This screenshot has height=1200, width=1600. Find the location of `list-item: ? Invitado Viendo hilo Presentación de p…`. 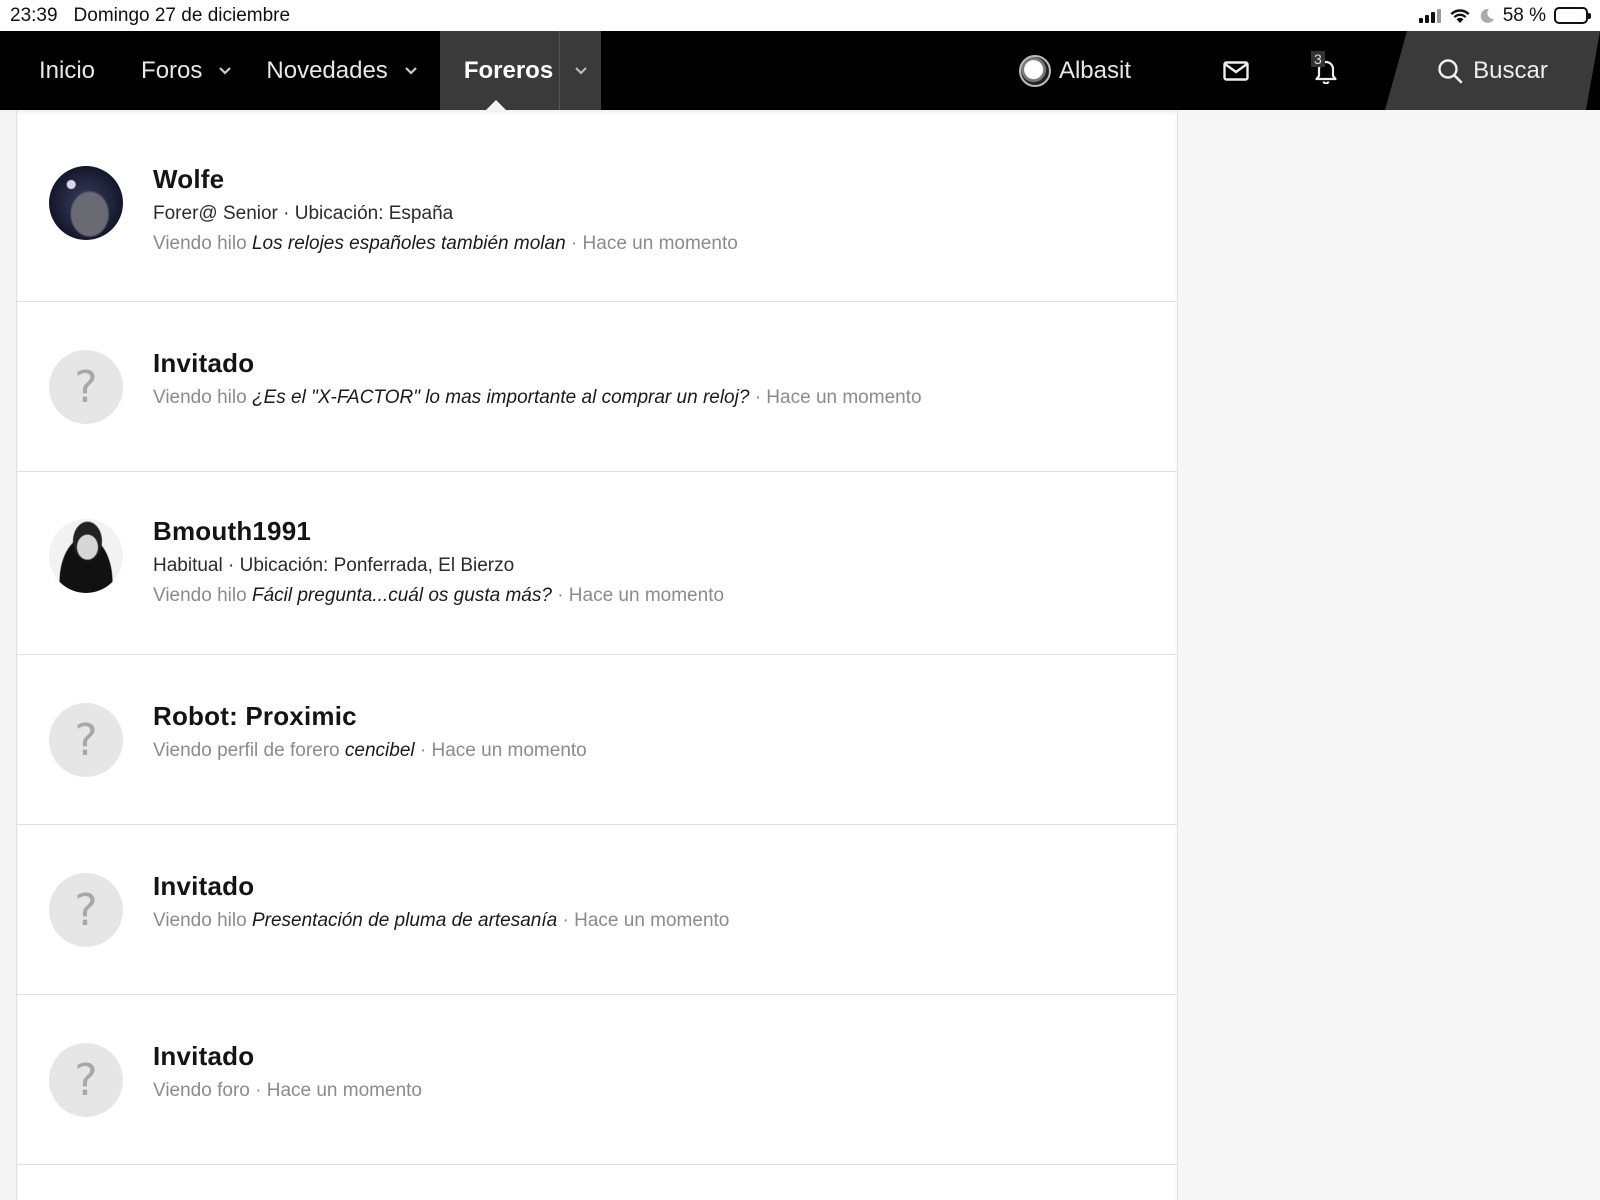

list-item: ? Invitado Viendo hilo Presentación de p… is located at coordinates (597, 910).